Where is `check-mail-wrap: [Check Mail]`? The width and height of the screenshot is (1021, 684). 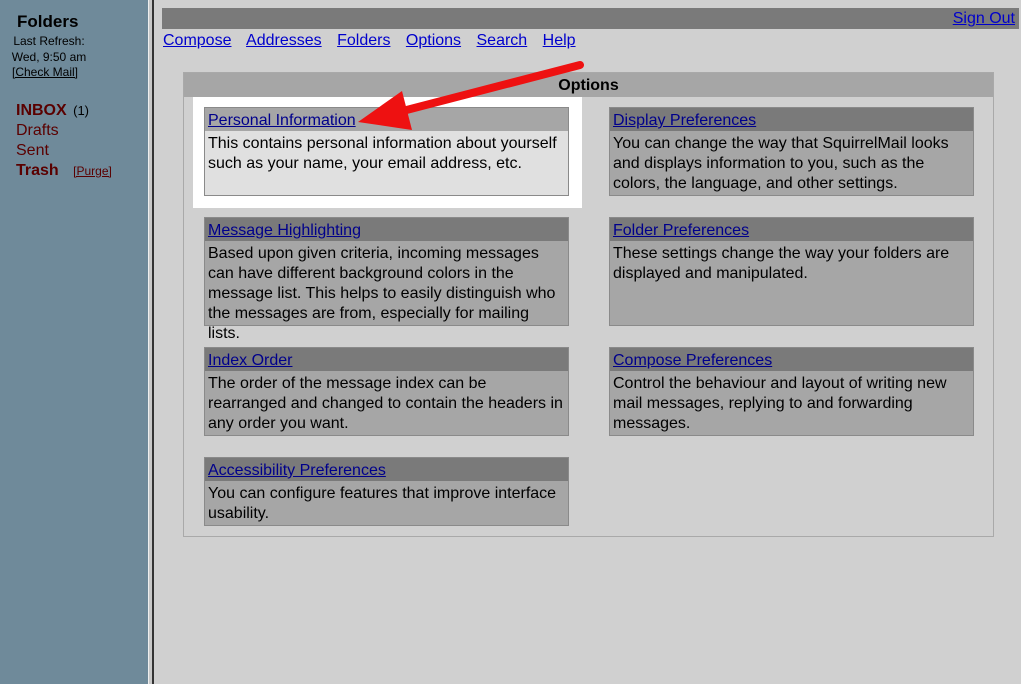
check-mail-wrap: [Check Mail] is located at coordinates (45, 72).